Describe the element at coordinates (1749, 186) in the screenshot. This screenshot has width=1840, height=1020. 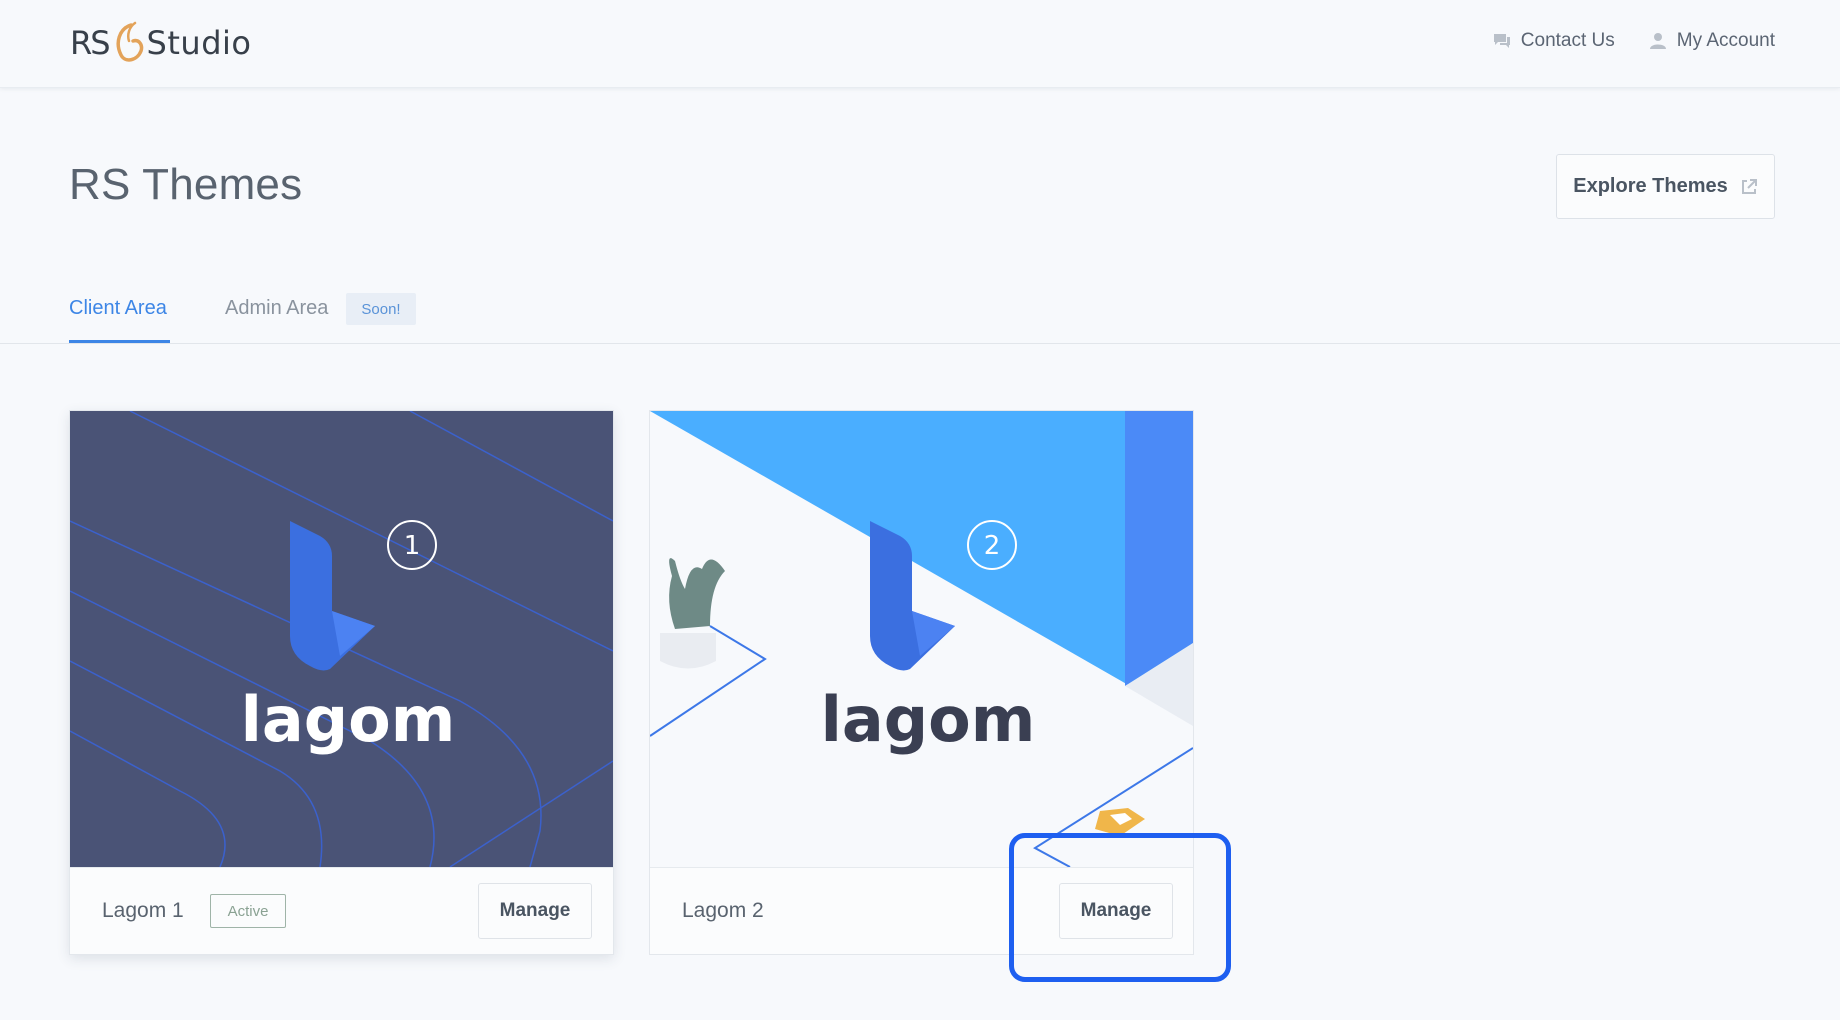
I see `external-link-icon` at that location.